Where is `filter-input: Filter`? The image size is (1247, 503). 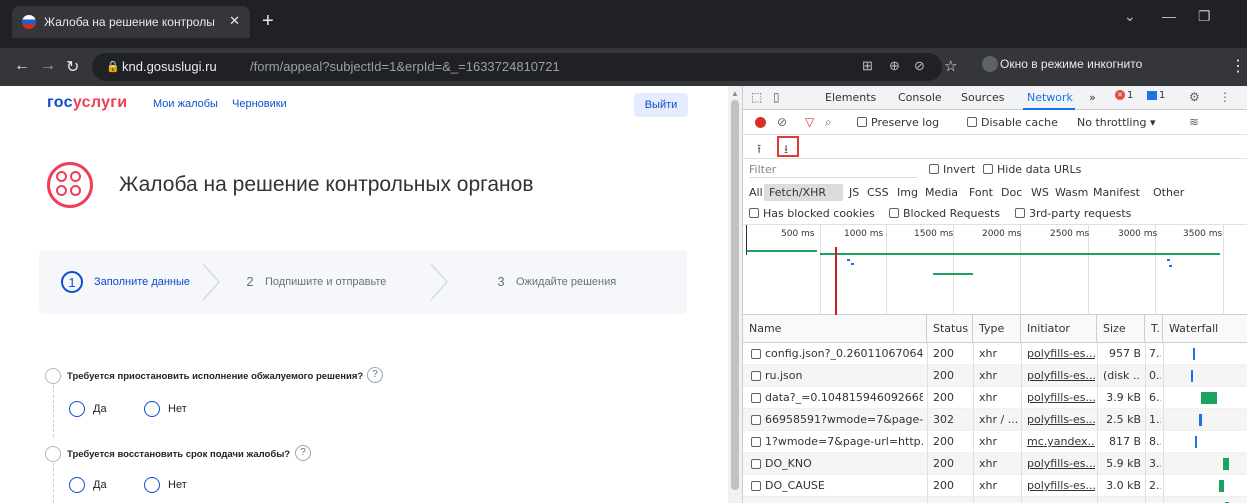 filter-input: Filter is located at coordinates (833, 170).